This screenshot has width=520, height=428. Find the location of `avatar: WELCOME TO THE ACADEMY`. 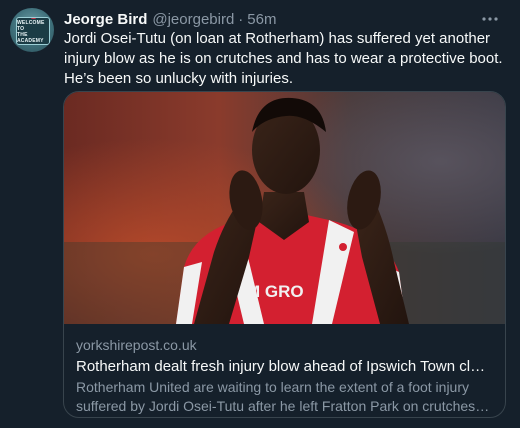

avatar: WELCOME TO THE ACADEMY is located at coordinates (32, 30).